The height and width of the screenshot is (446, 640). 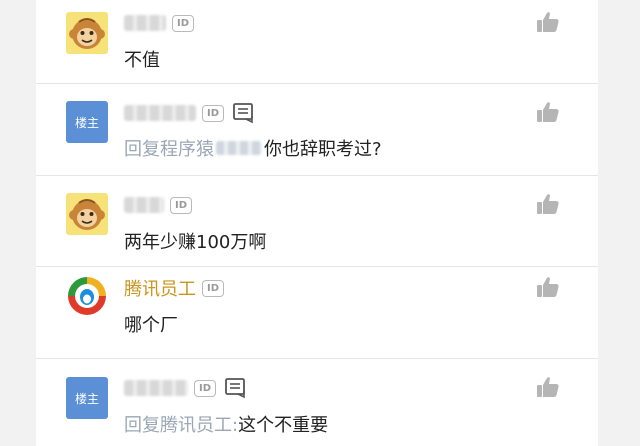 I want to click on comment-header: 腾讯员工 ID, so click(x=177, y=288).